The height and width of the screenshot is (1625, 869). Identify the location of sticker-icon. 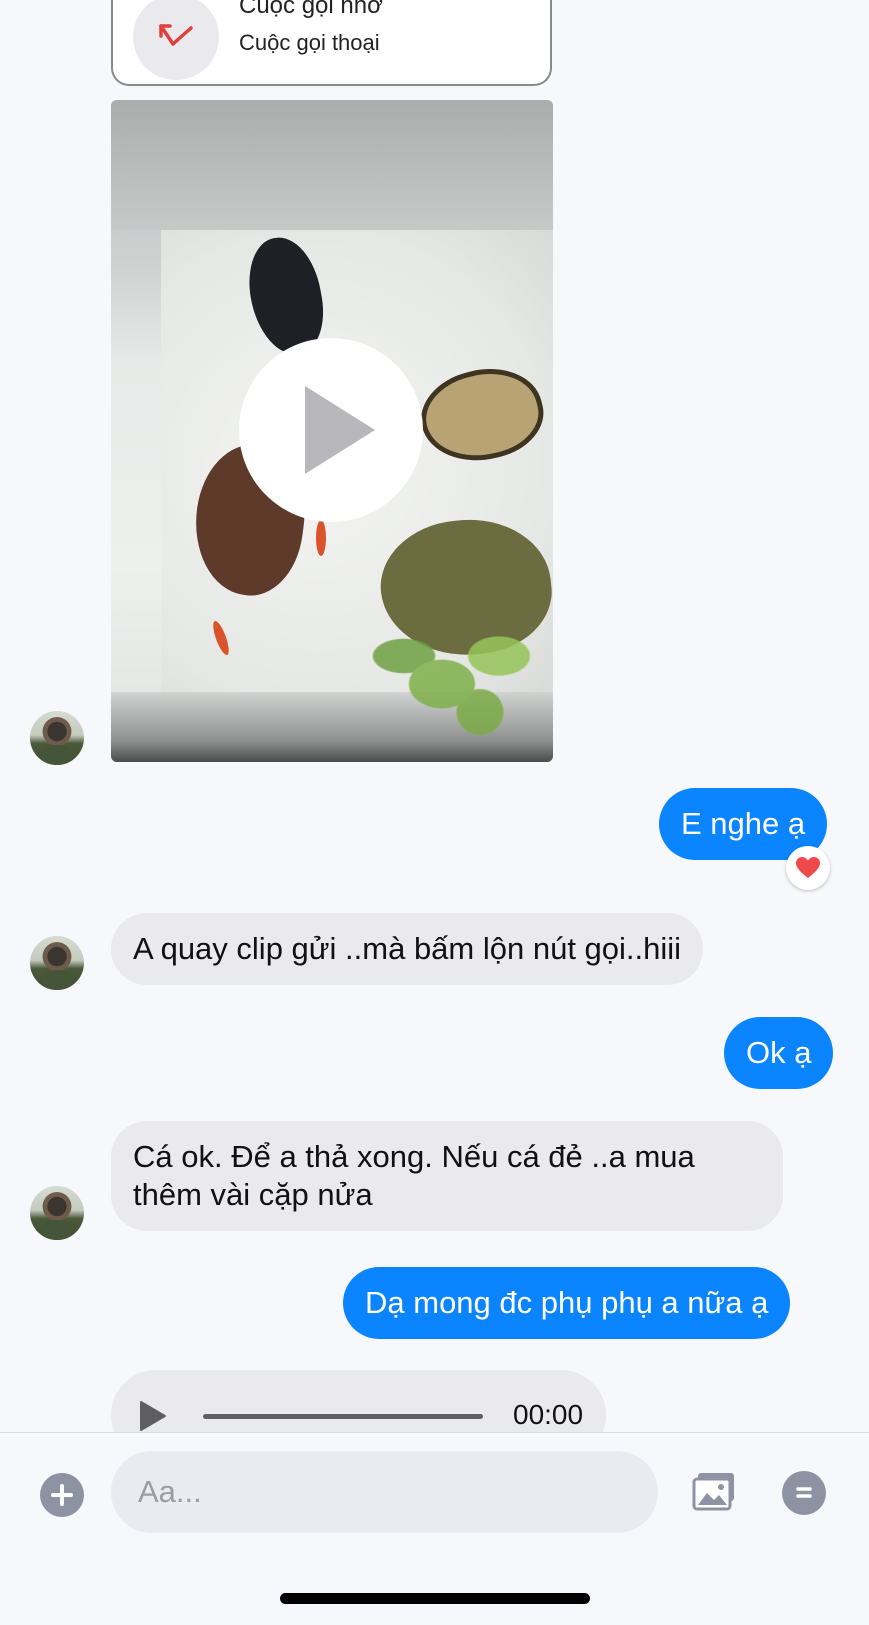
(804, 1492).